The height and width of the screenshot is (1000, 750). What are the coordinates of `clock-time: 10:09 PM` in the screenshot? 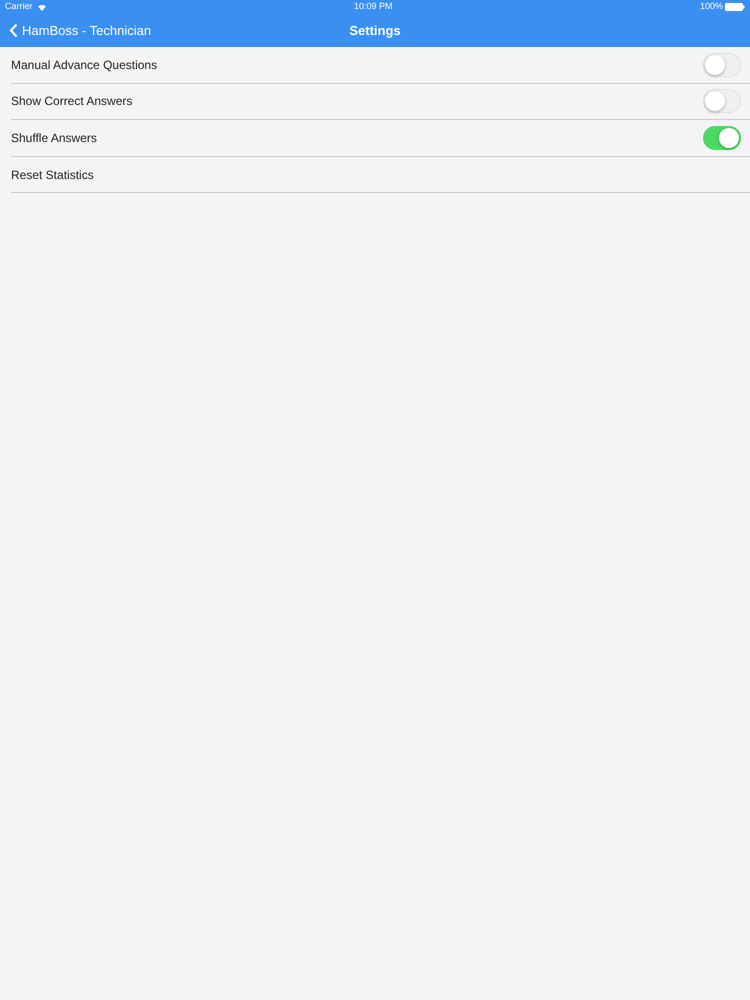 It's located at (373, 7).